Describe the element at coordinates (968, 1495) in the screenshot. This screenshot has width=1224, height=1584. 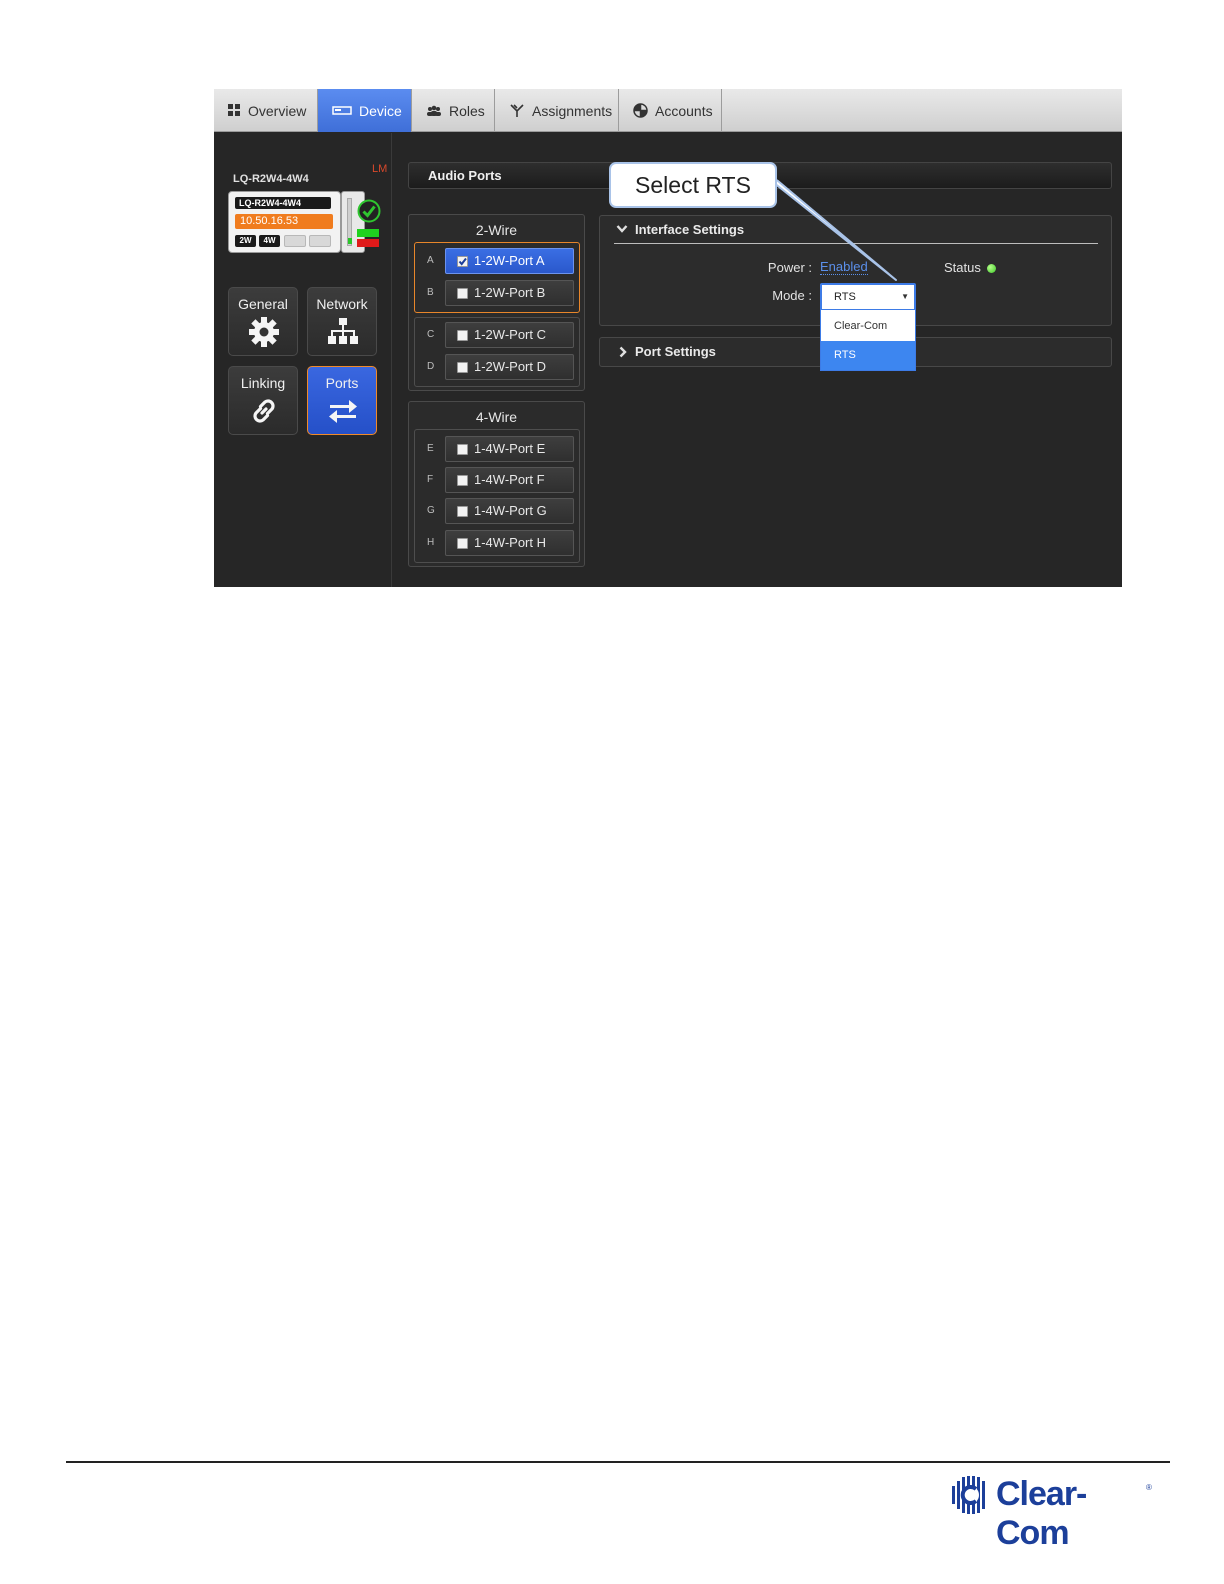
I see `clear-com-logo-mark-icon` at that location.